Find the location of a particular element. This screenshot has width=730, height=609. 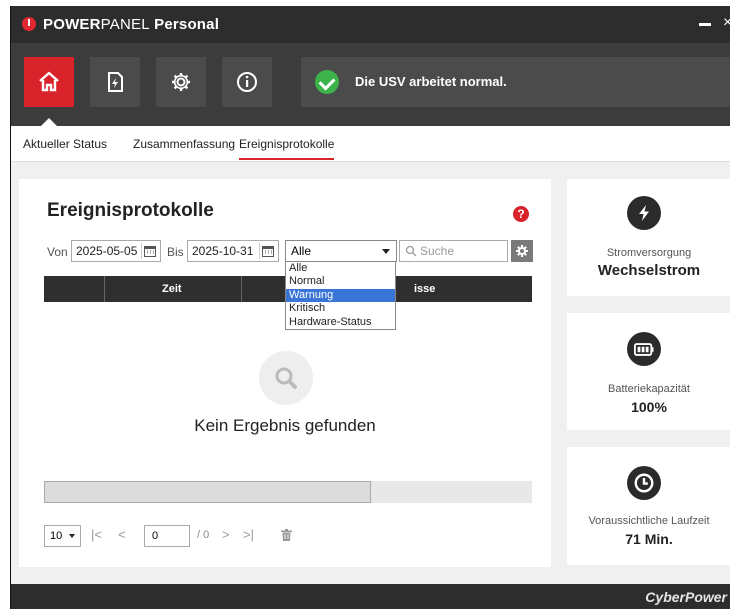

battery-capacity-card: Batteriekapazität 100% is located at coordinates (648, 371).